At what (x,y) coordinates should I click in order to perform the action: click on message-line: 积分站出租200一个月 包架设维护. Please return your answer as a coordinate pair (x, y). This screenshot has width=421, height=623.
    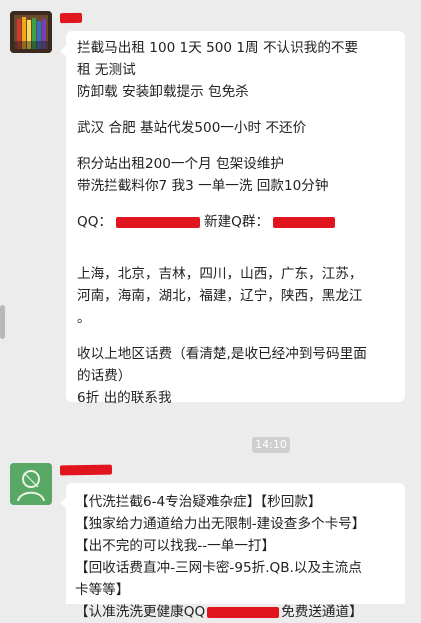
    Looking at the image, I should click on (180, 164).